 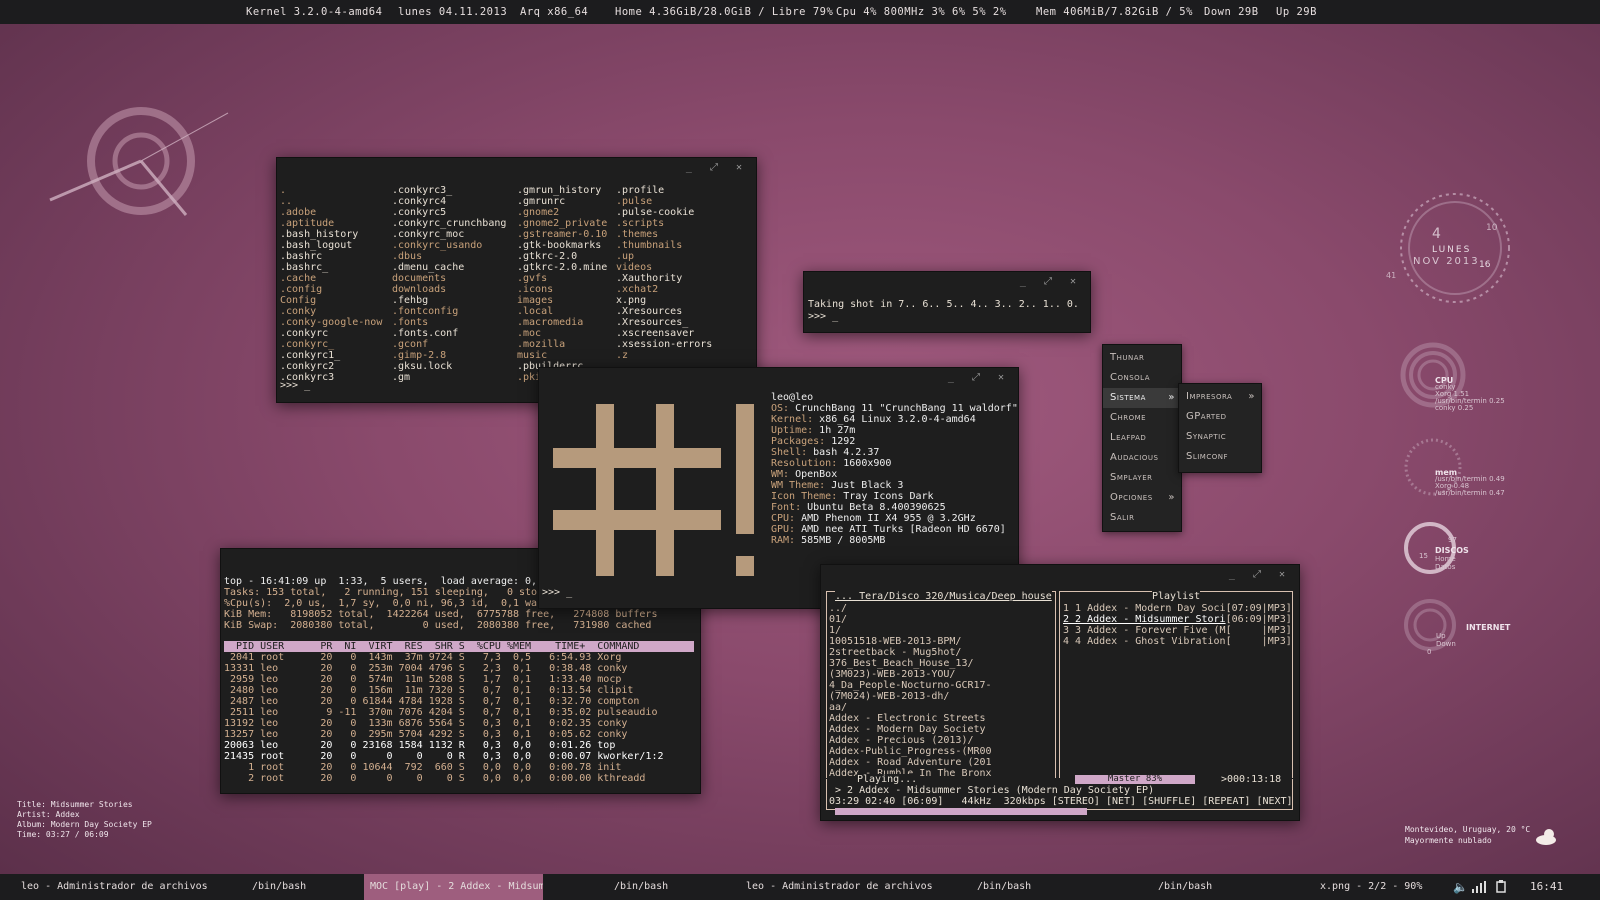 What do you see at coordinates (640, 190) in the screenshot?
I see `file-entry: .profile` at bounding box center [640, 190].